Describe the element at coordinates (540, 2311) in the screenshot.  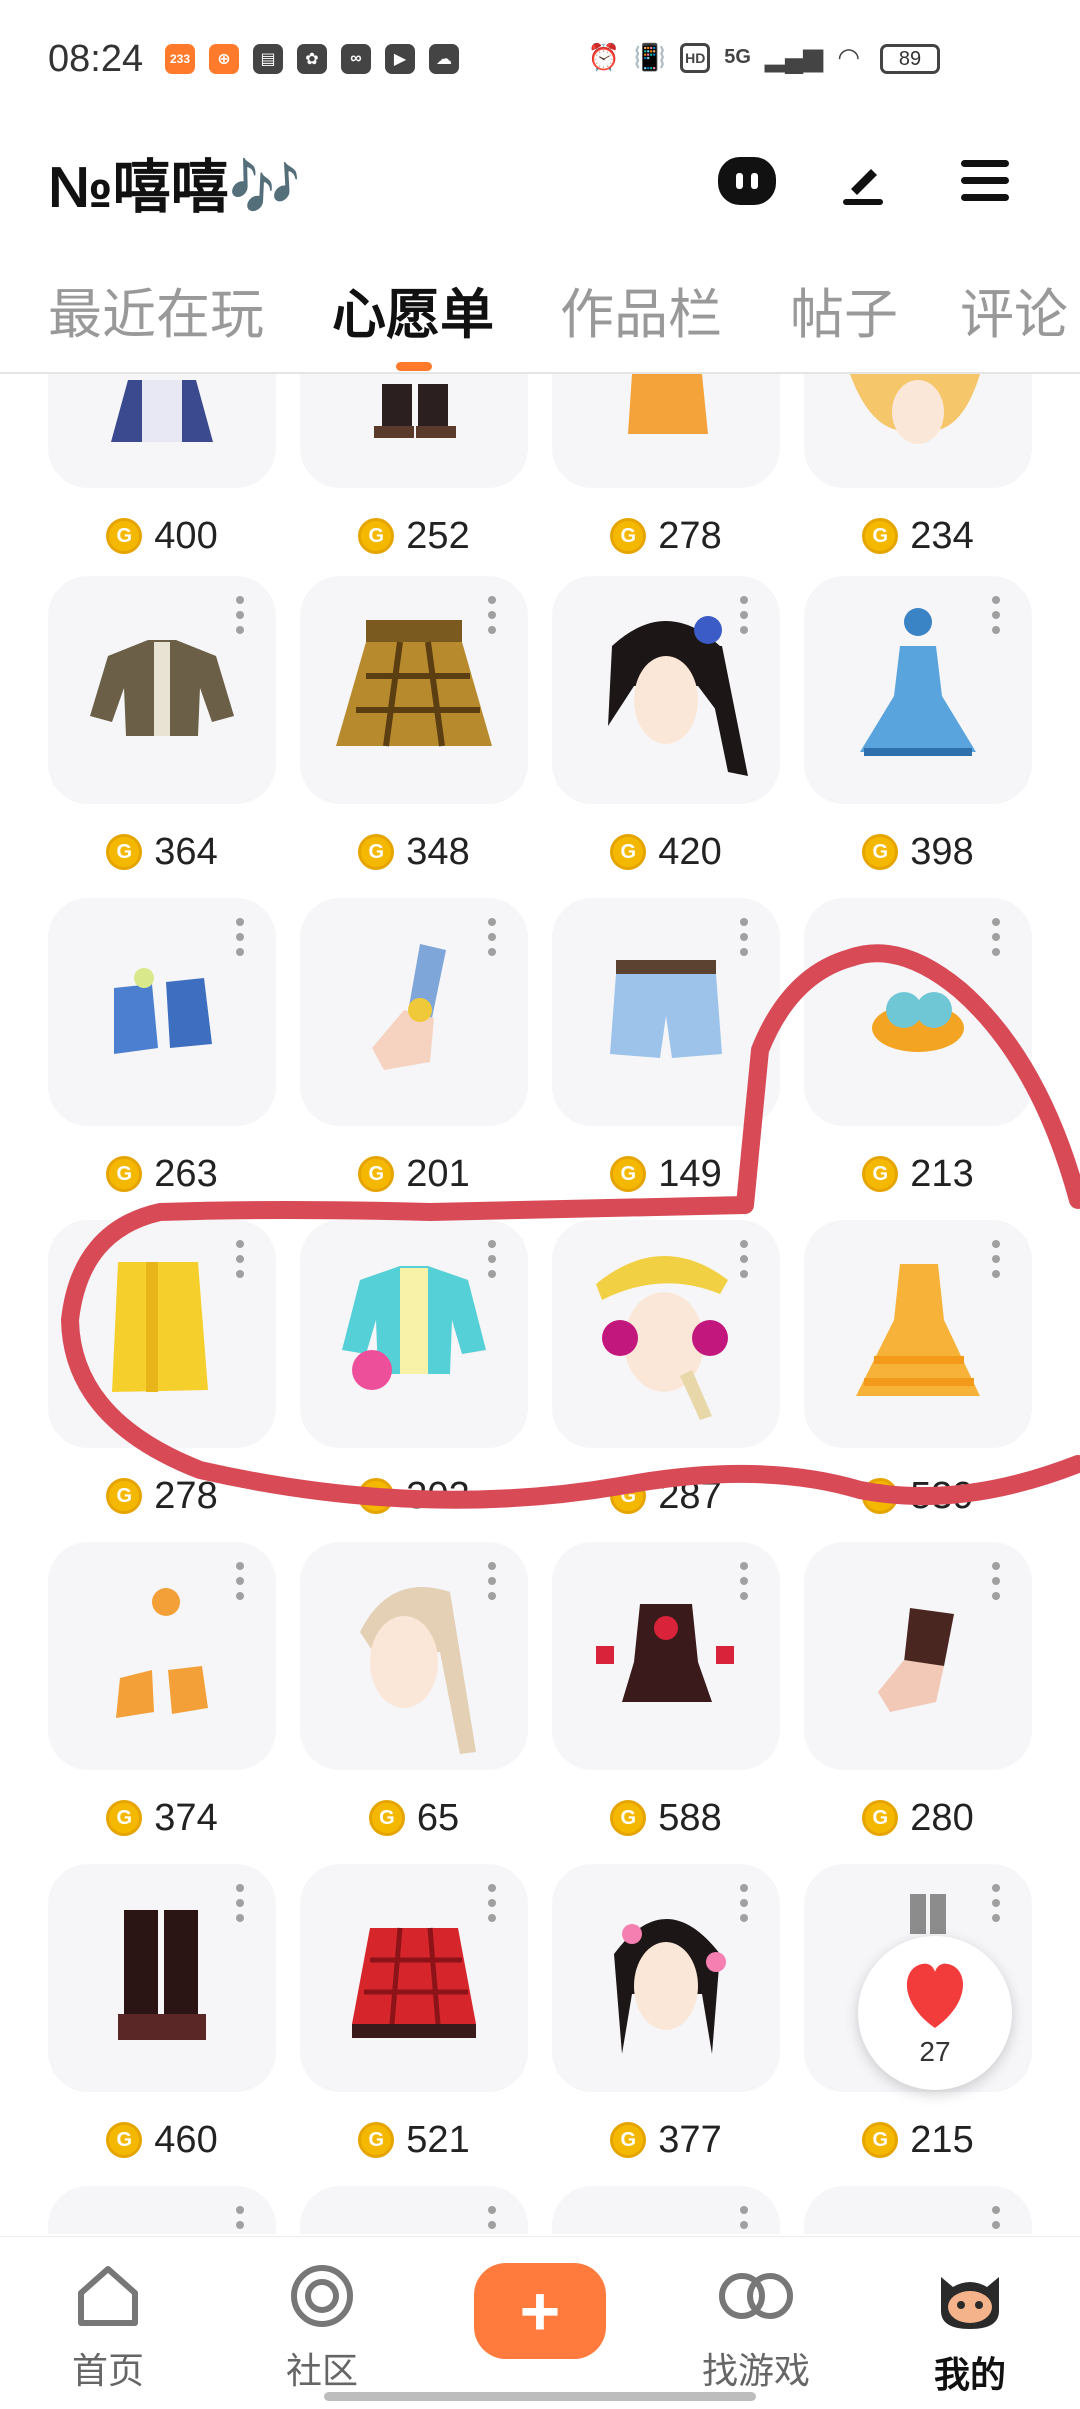
I see `create-post-button: +` at that location.